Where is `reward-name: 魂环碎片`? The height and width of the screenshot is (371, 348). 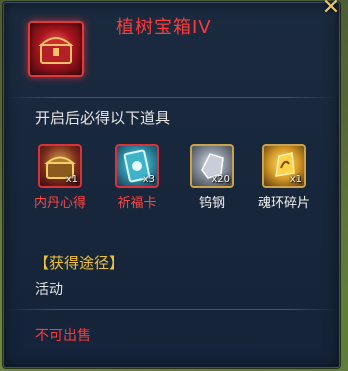
reward-name: 魂环碎片 is located at coordinates (283, 203).